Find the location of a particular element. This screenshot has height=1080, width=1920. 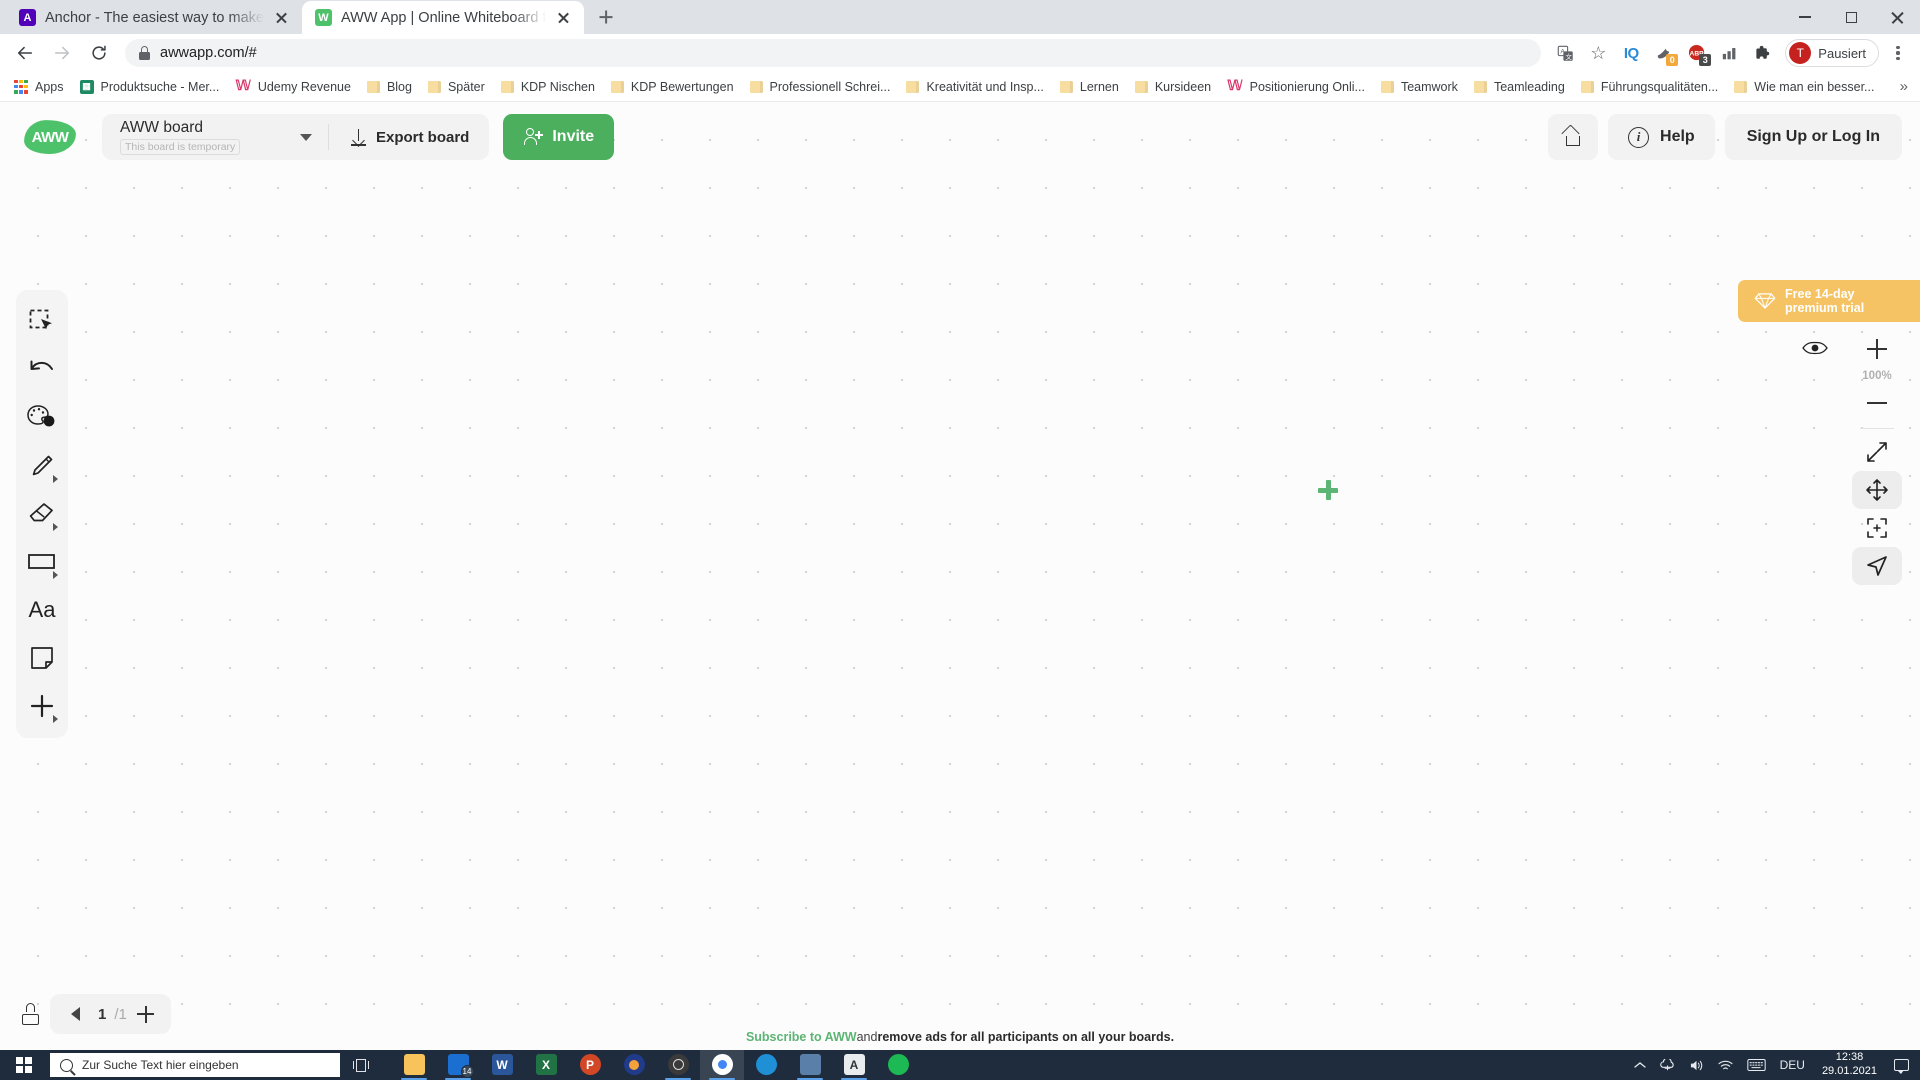

bookmark-blog: Blog is located at coordinates (389, 87).